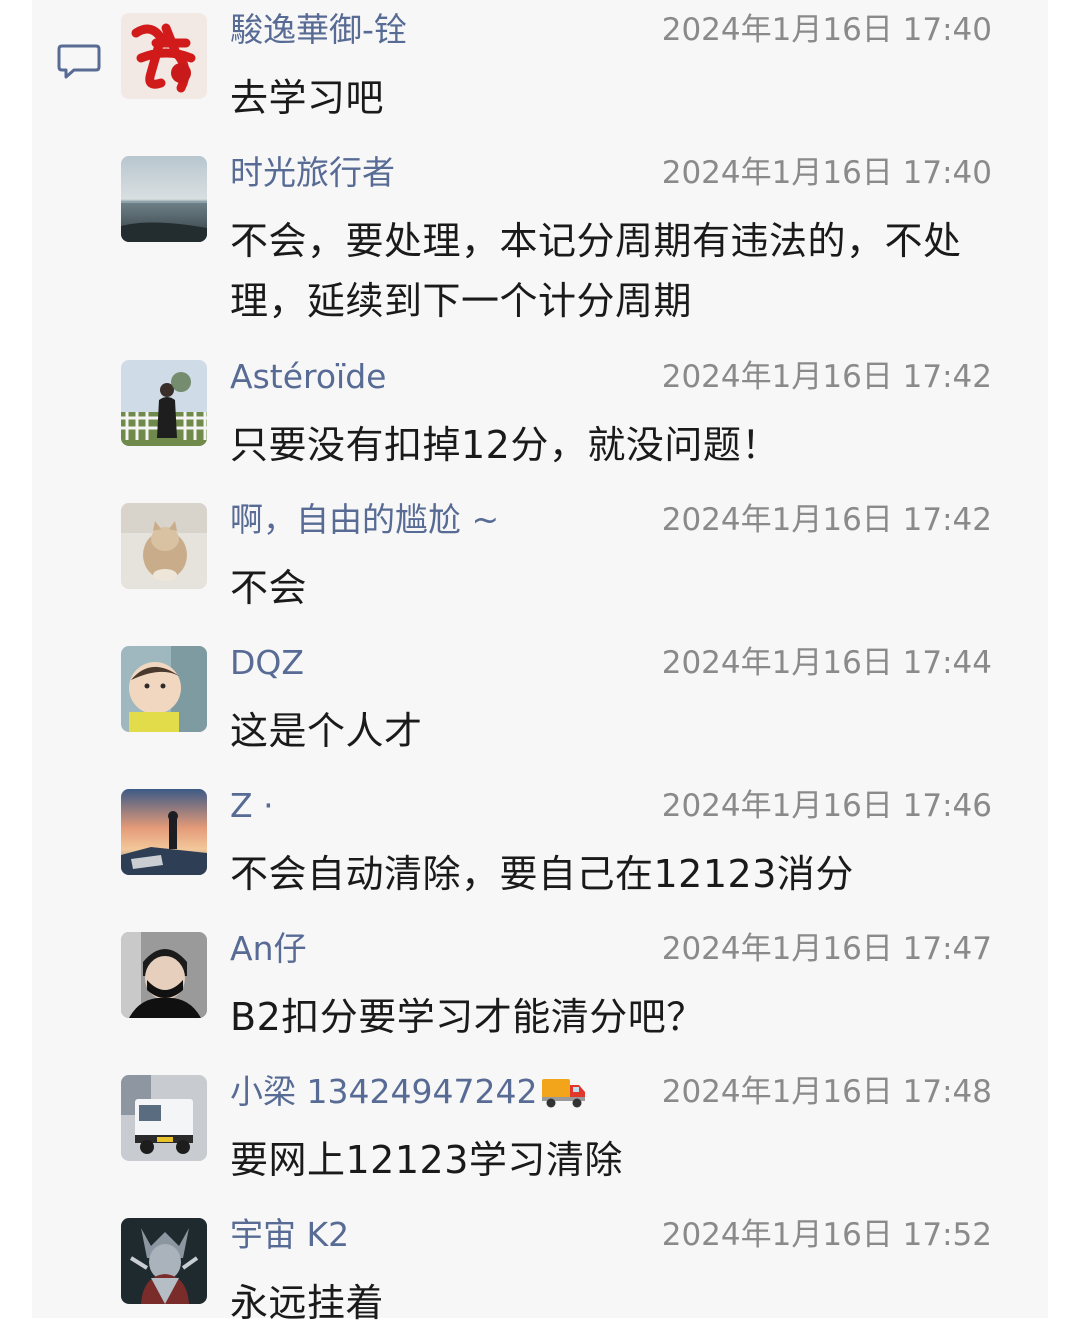 The height and width of the screenshot is (1333, 1080). Describe the element at coordinates (384, 1091) in the screenshot. I see `commenter-name-text: 小梁 13424947242` at that location.